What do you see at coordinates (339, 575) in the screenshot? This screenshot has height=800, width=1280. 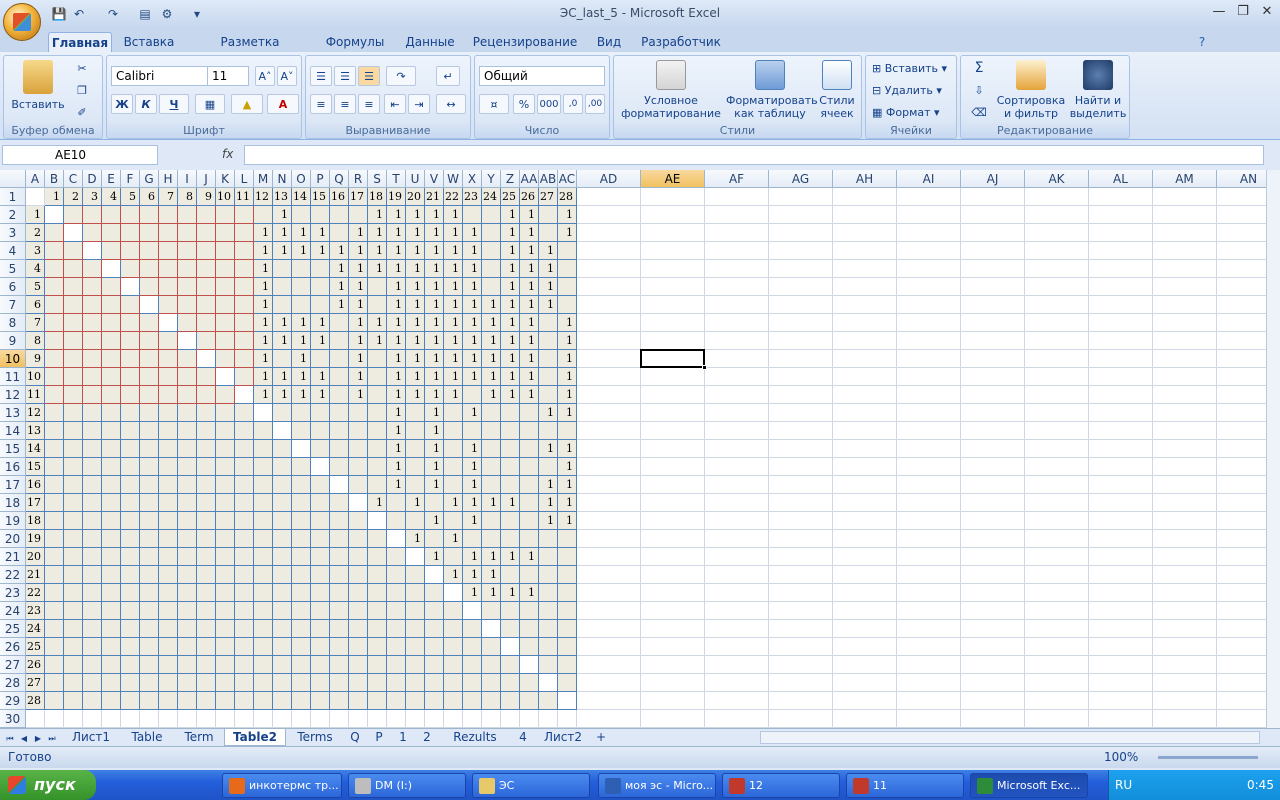 I see `cell-Q22` at bounding box center [339, 575].